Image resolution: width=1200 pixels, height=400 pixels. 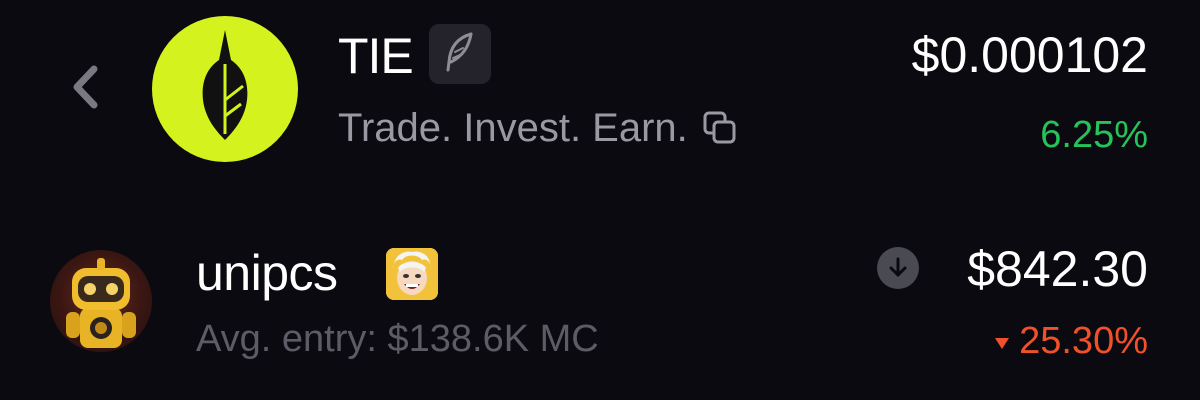 I want to click on holding-change: 25.30%, so click(x=1083, y=341).